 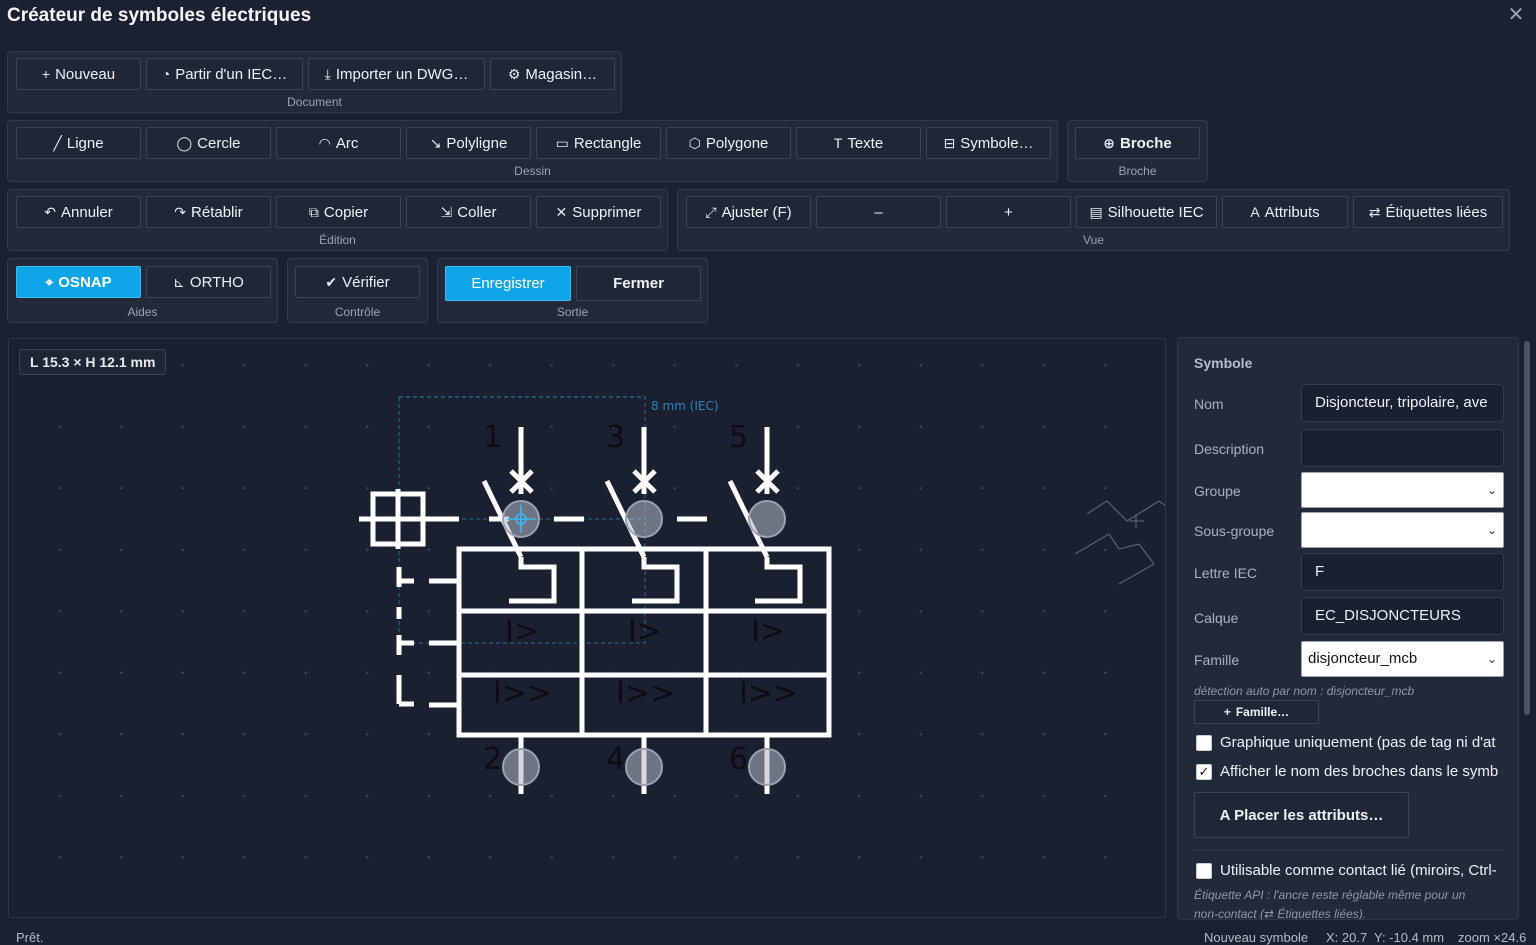 What do you see at coordinates (514, 73) in the screenshot?
I see `gear-icon: ⚙` at bounding box center [514, 73].